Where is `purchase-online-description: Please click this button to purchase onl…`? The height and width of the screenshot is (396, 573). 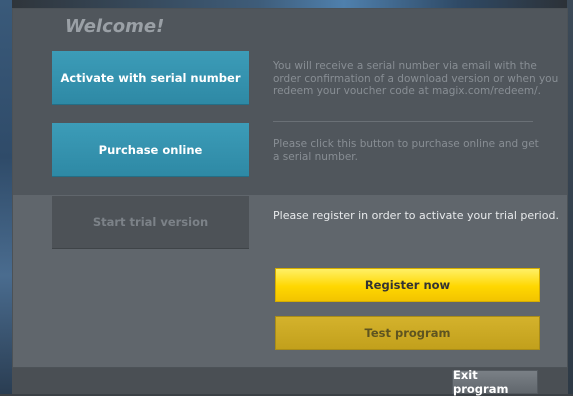
purchase-online-description: Please click this button to purchase onl… is located at coordinates (406, 150).